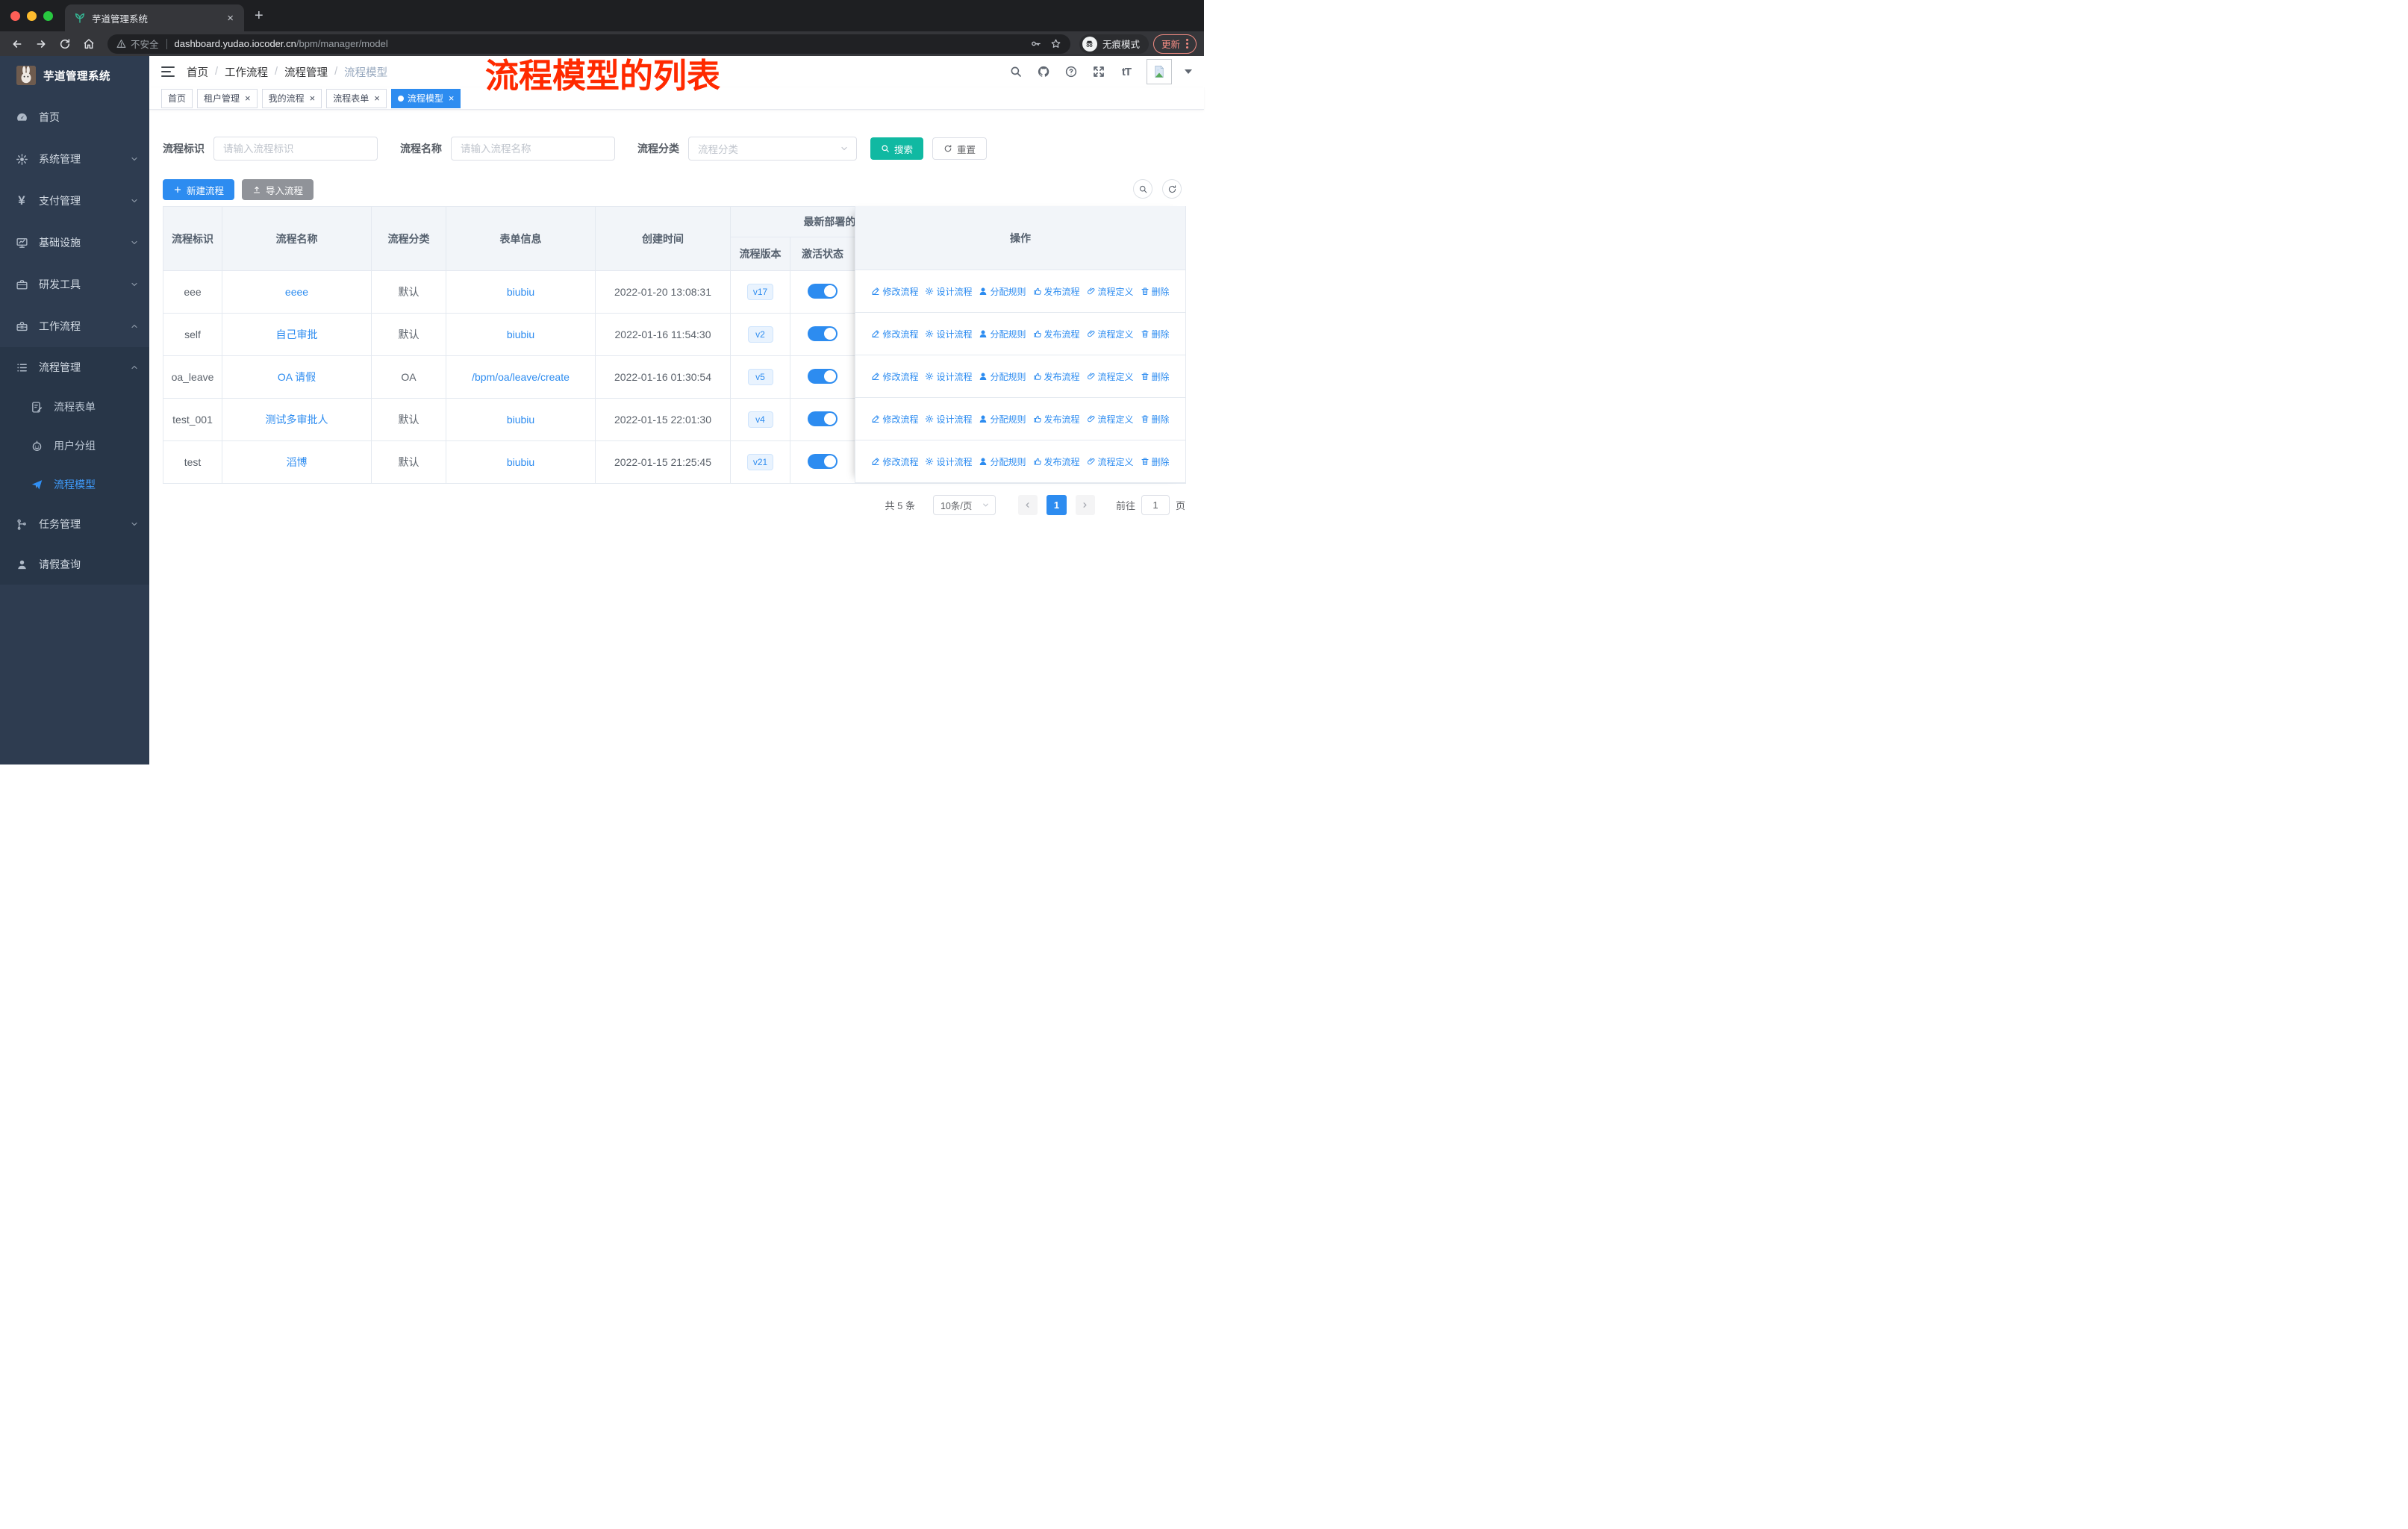 The width and height of the screenshot is (2408, 1529). I want to click on help-icon, so click(1071, 71).